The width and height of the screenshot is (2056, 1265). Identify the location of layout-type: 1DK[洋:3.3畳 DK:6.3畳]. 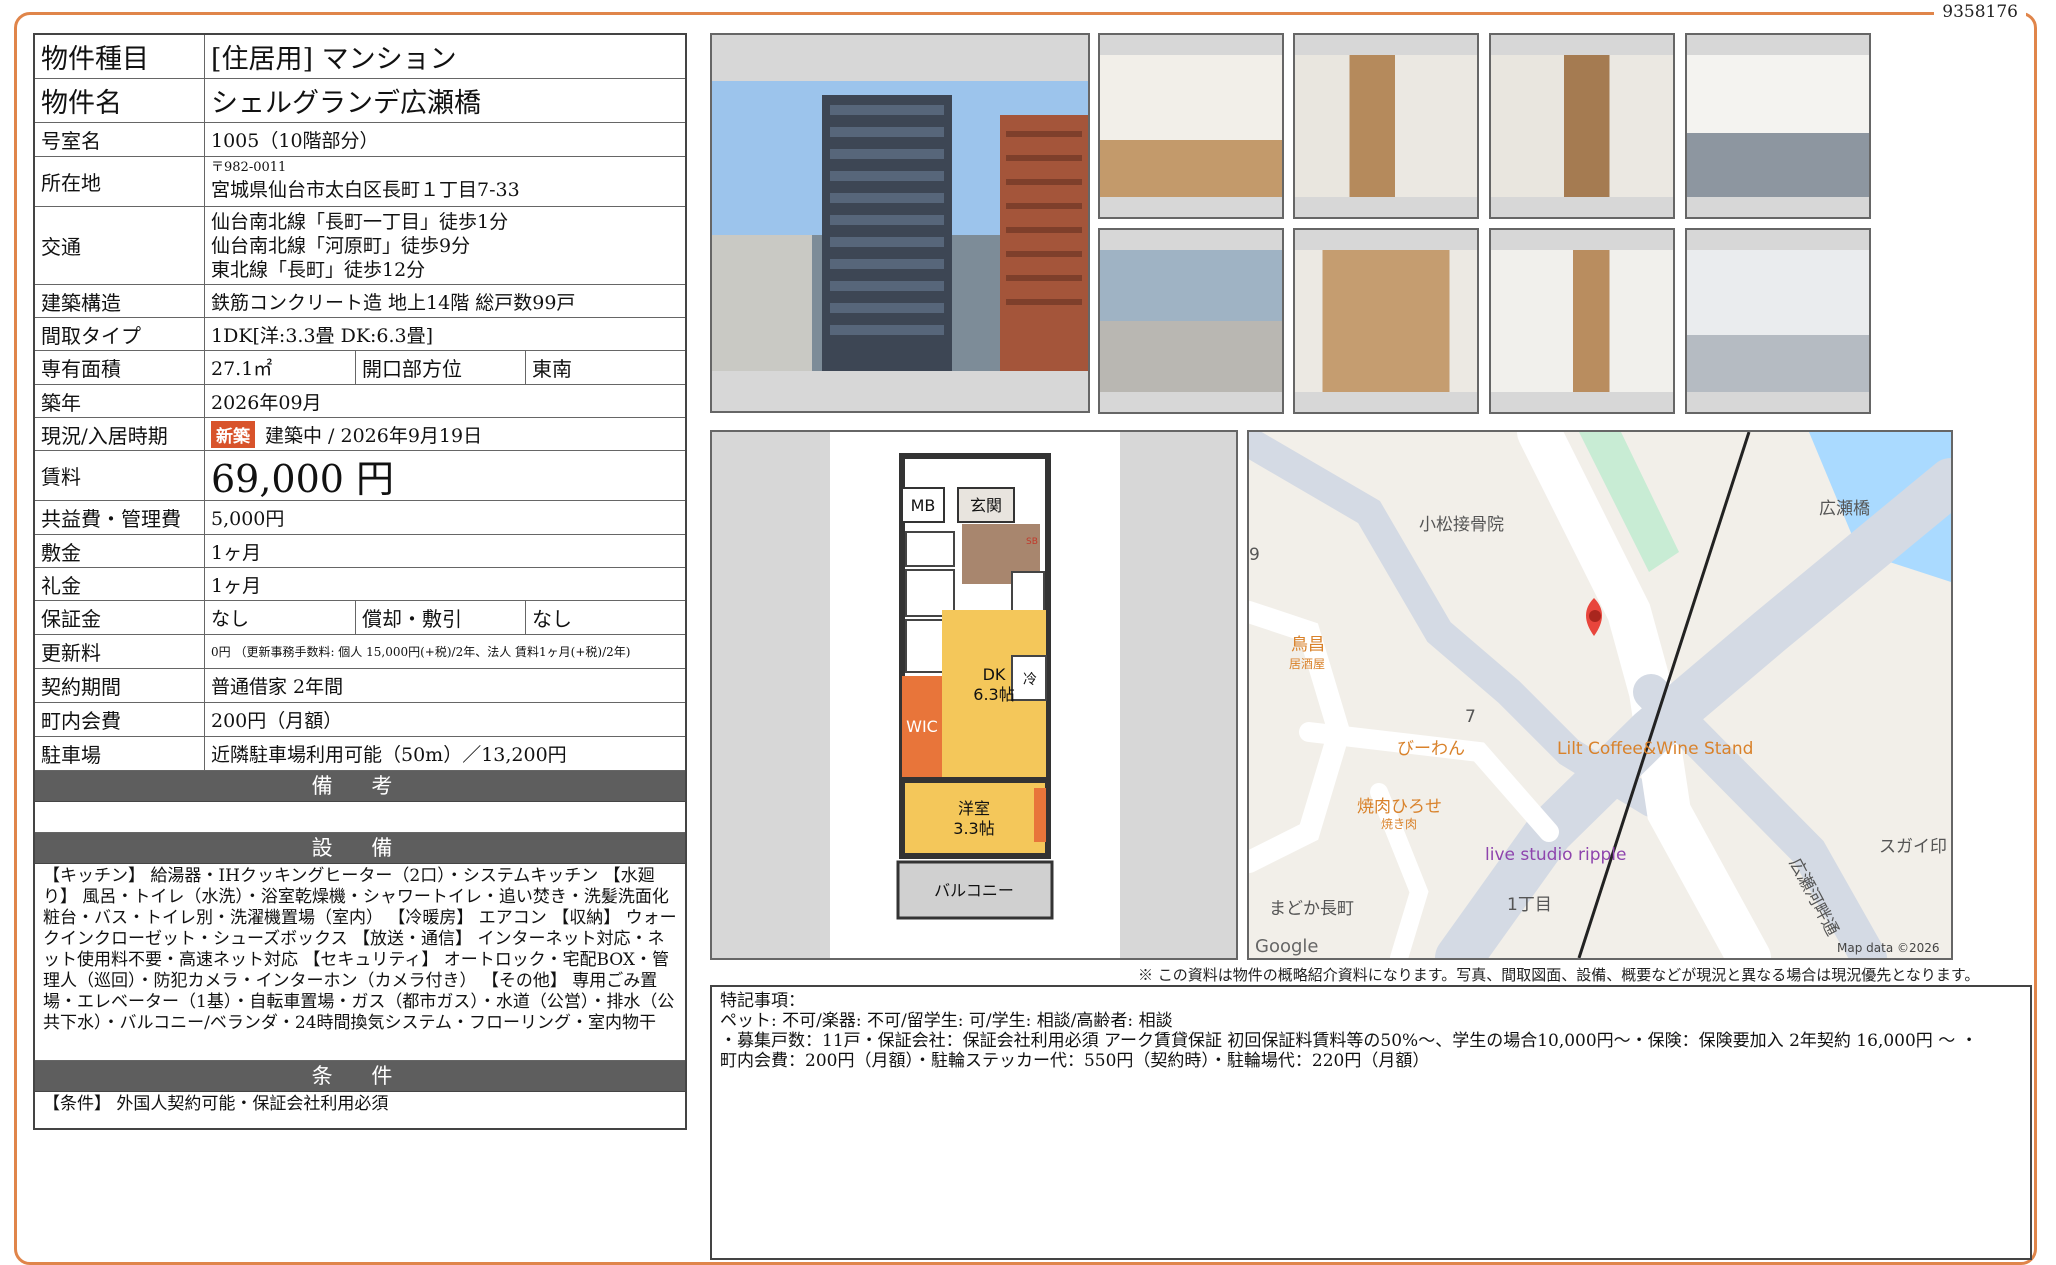
(322, 335).